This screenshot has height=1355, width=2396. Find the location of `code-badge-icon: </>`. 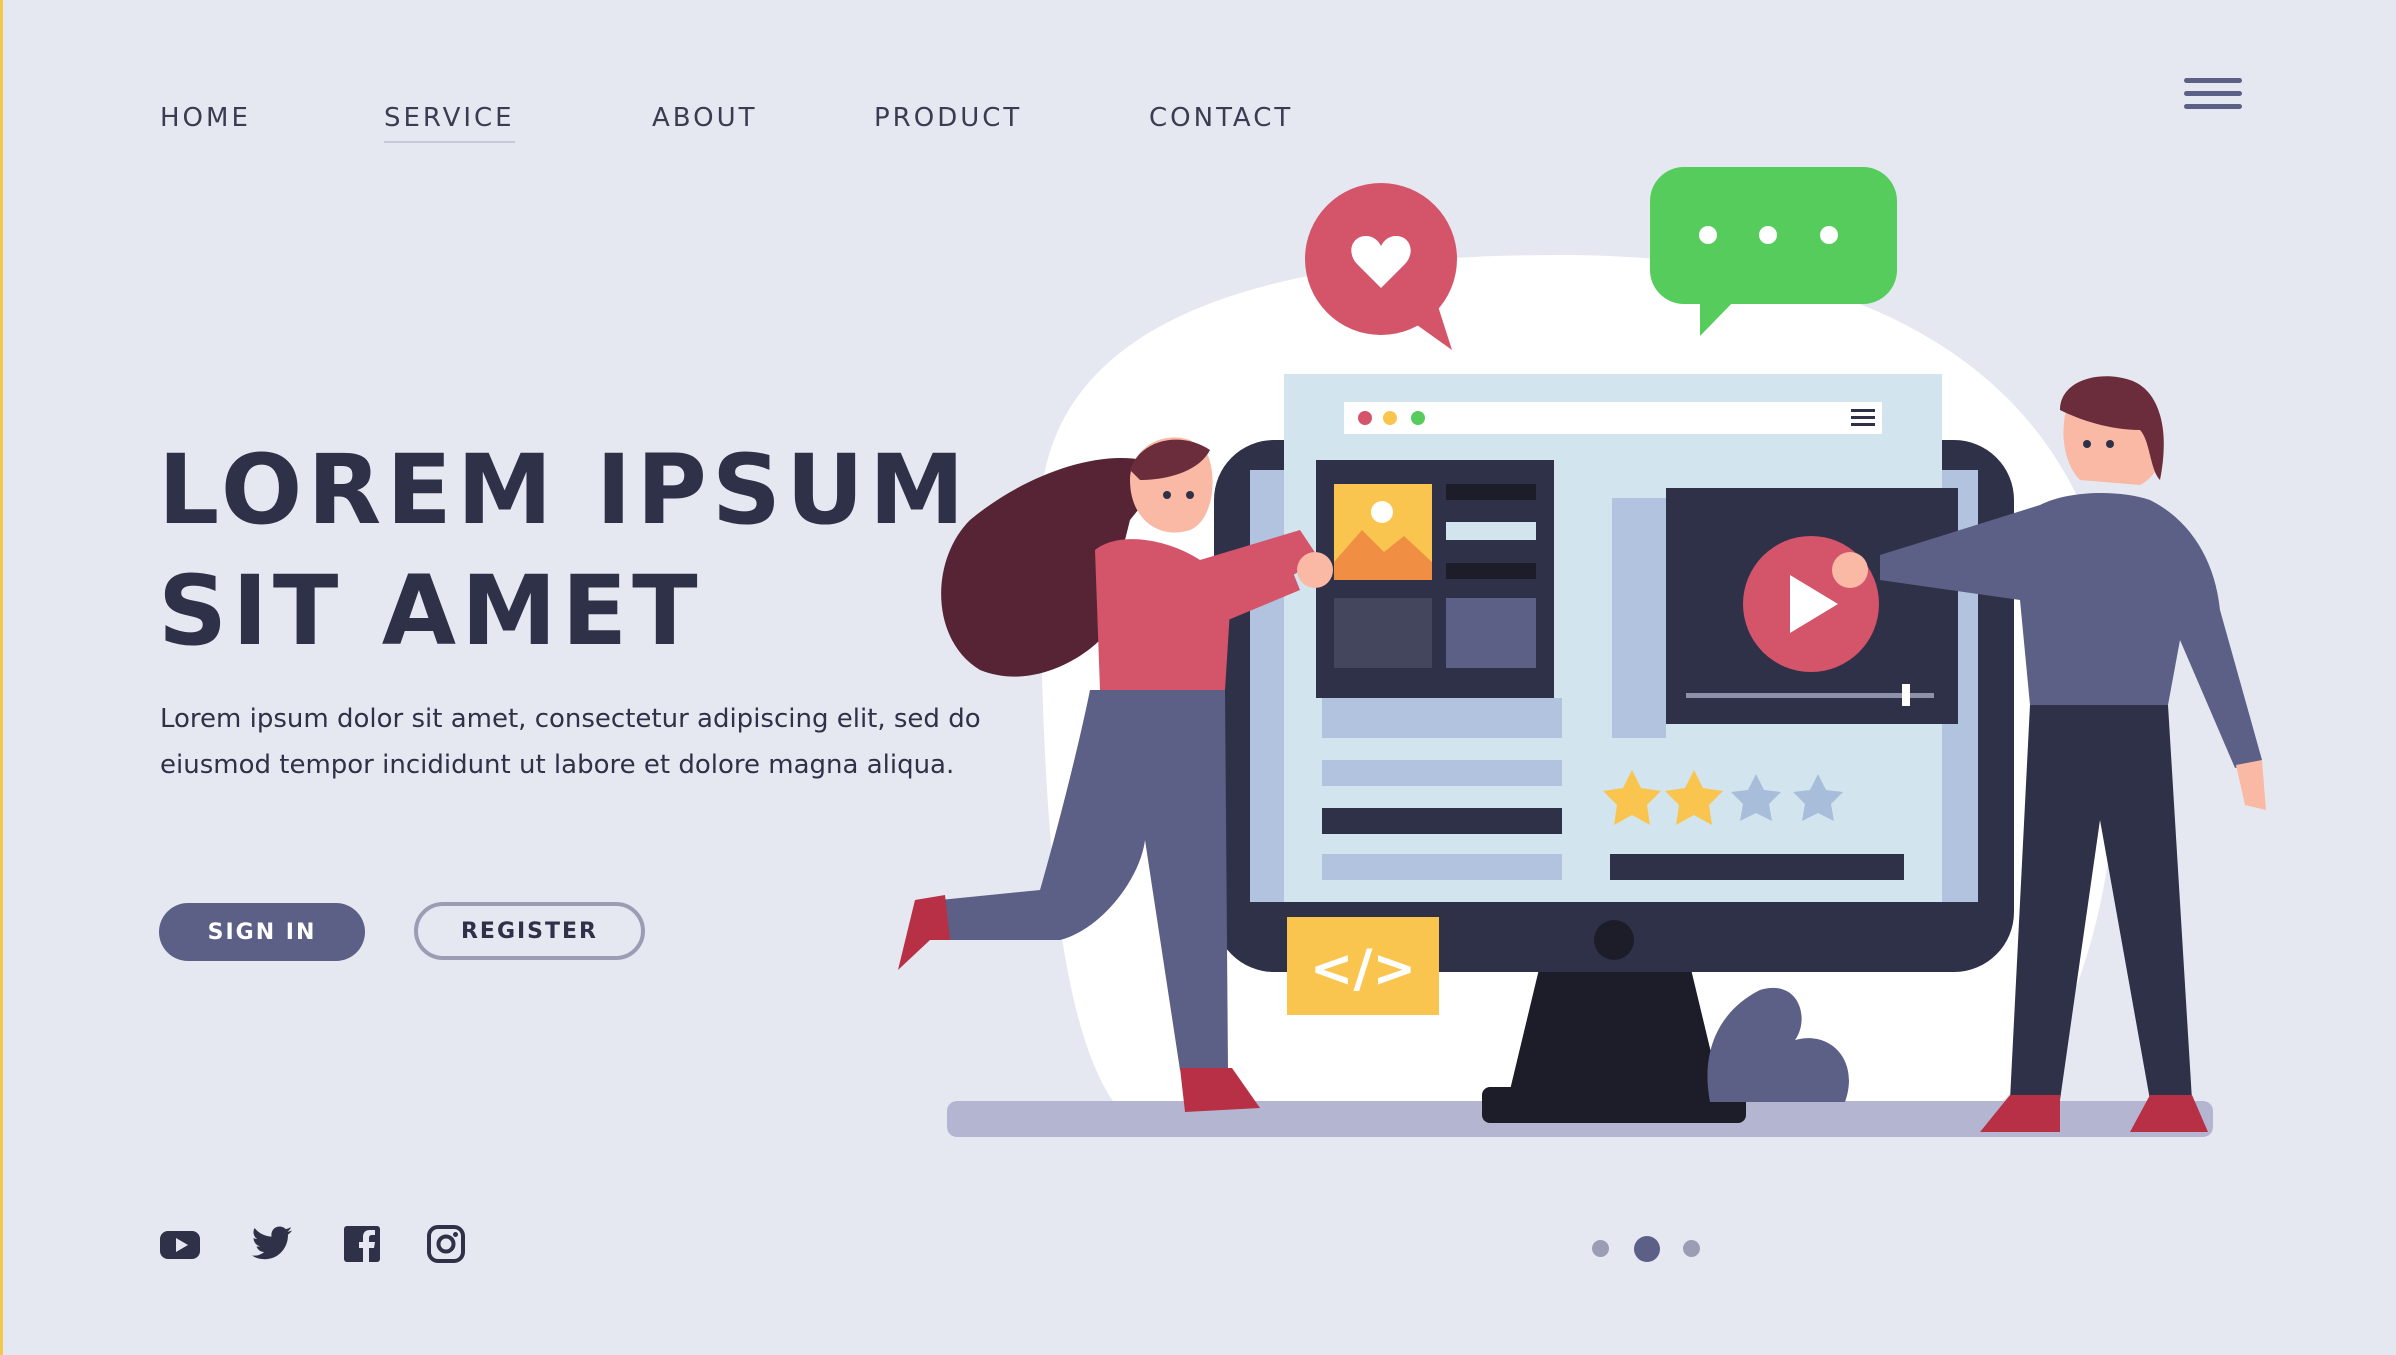

code-badge-icon: </> is located at coordinates (1363, 966).